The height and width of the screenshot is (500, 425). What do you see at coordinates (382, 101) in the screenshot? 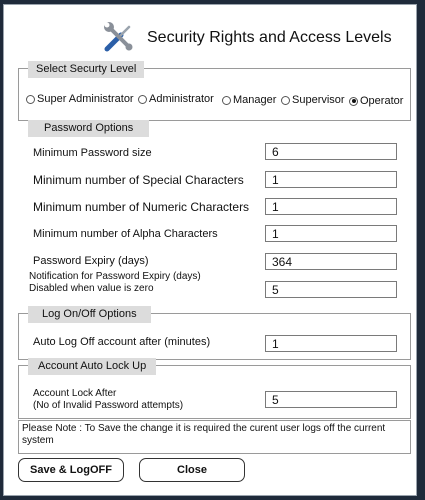
I see `radio-label: Operator` at bounding box center [382, 101].